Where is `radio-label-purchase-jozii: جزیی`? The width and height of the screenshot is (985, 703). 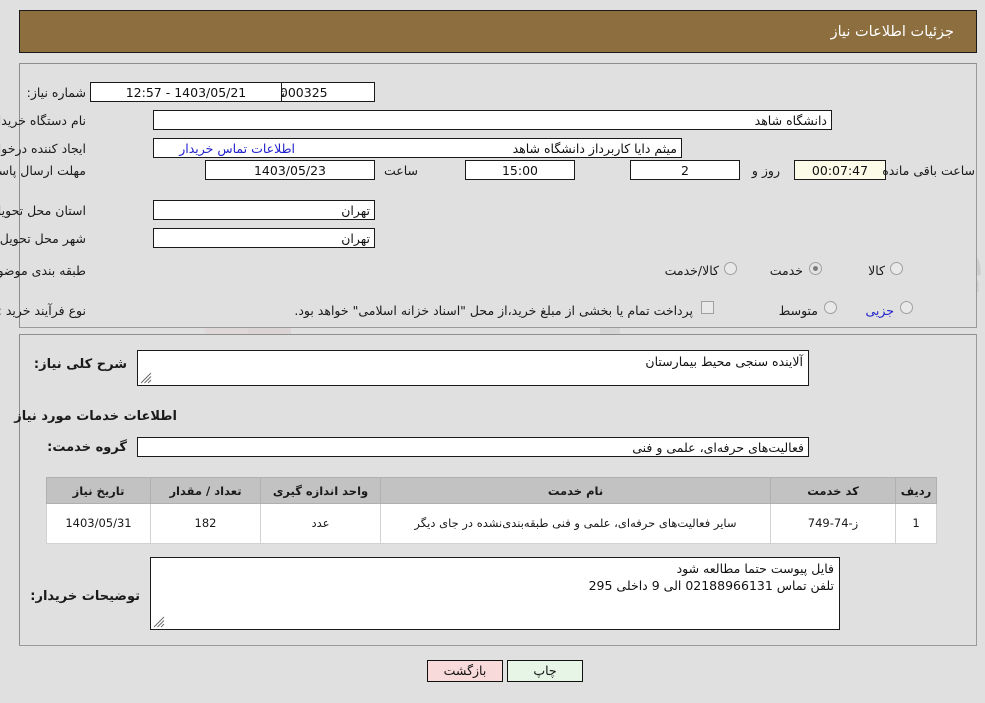 radio-label-purchase-jozii: جزیی is located at coordinates (879, 310).